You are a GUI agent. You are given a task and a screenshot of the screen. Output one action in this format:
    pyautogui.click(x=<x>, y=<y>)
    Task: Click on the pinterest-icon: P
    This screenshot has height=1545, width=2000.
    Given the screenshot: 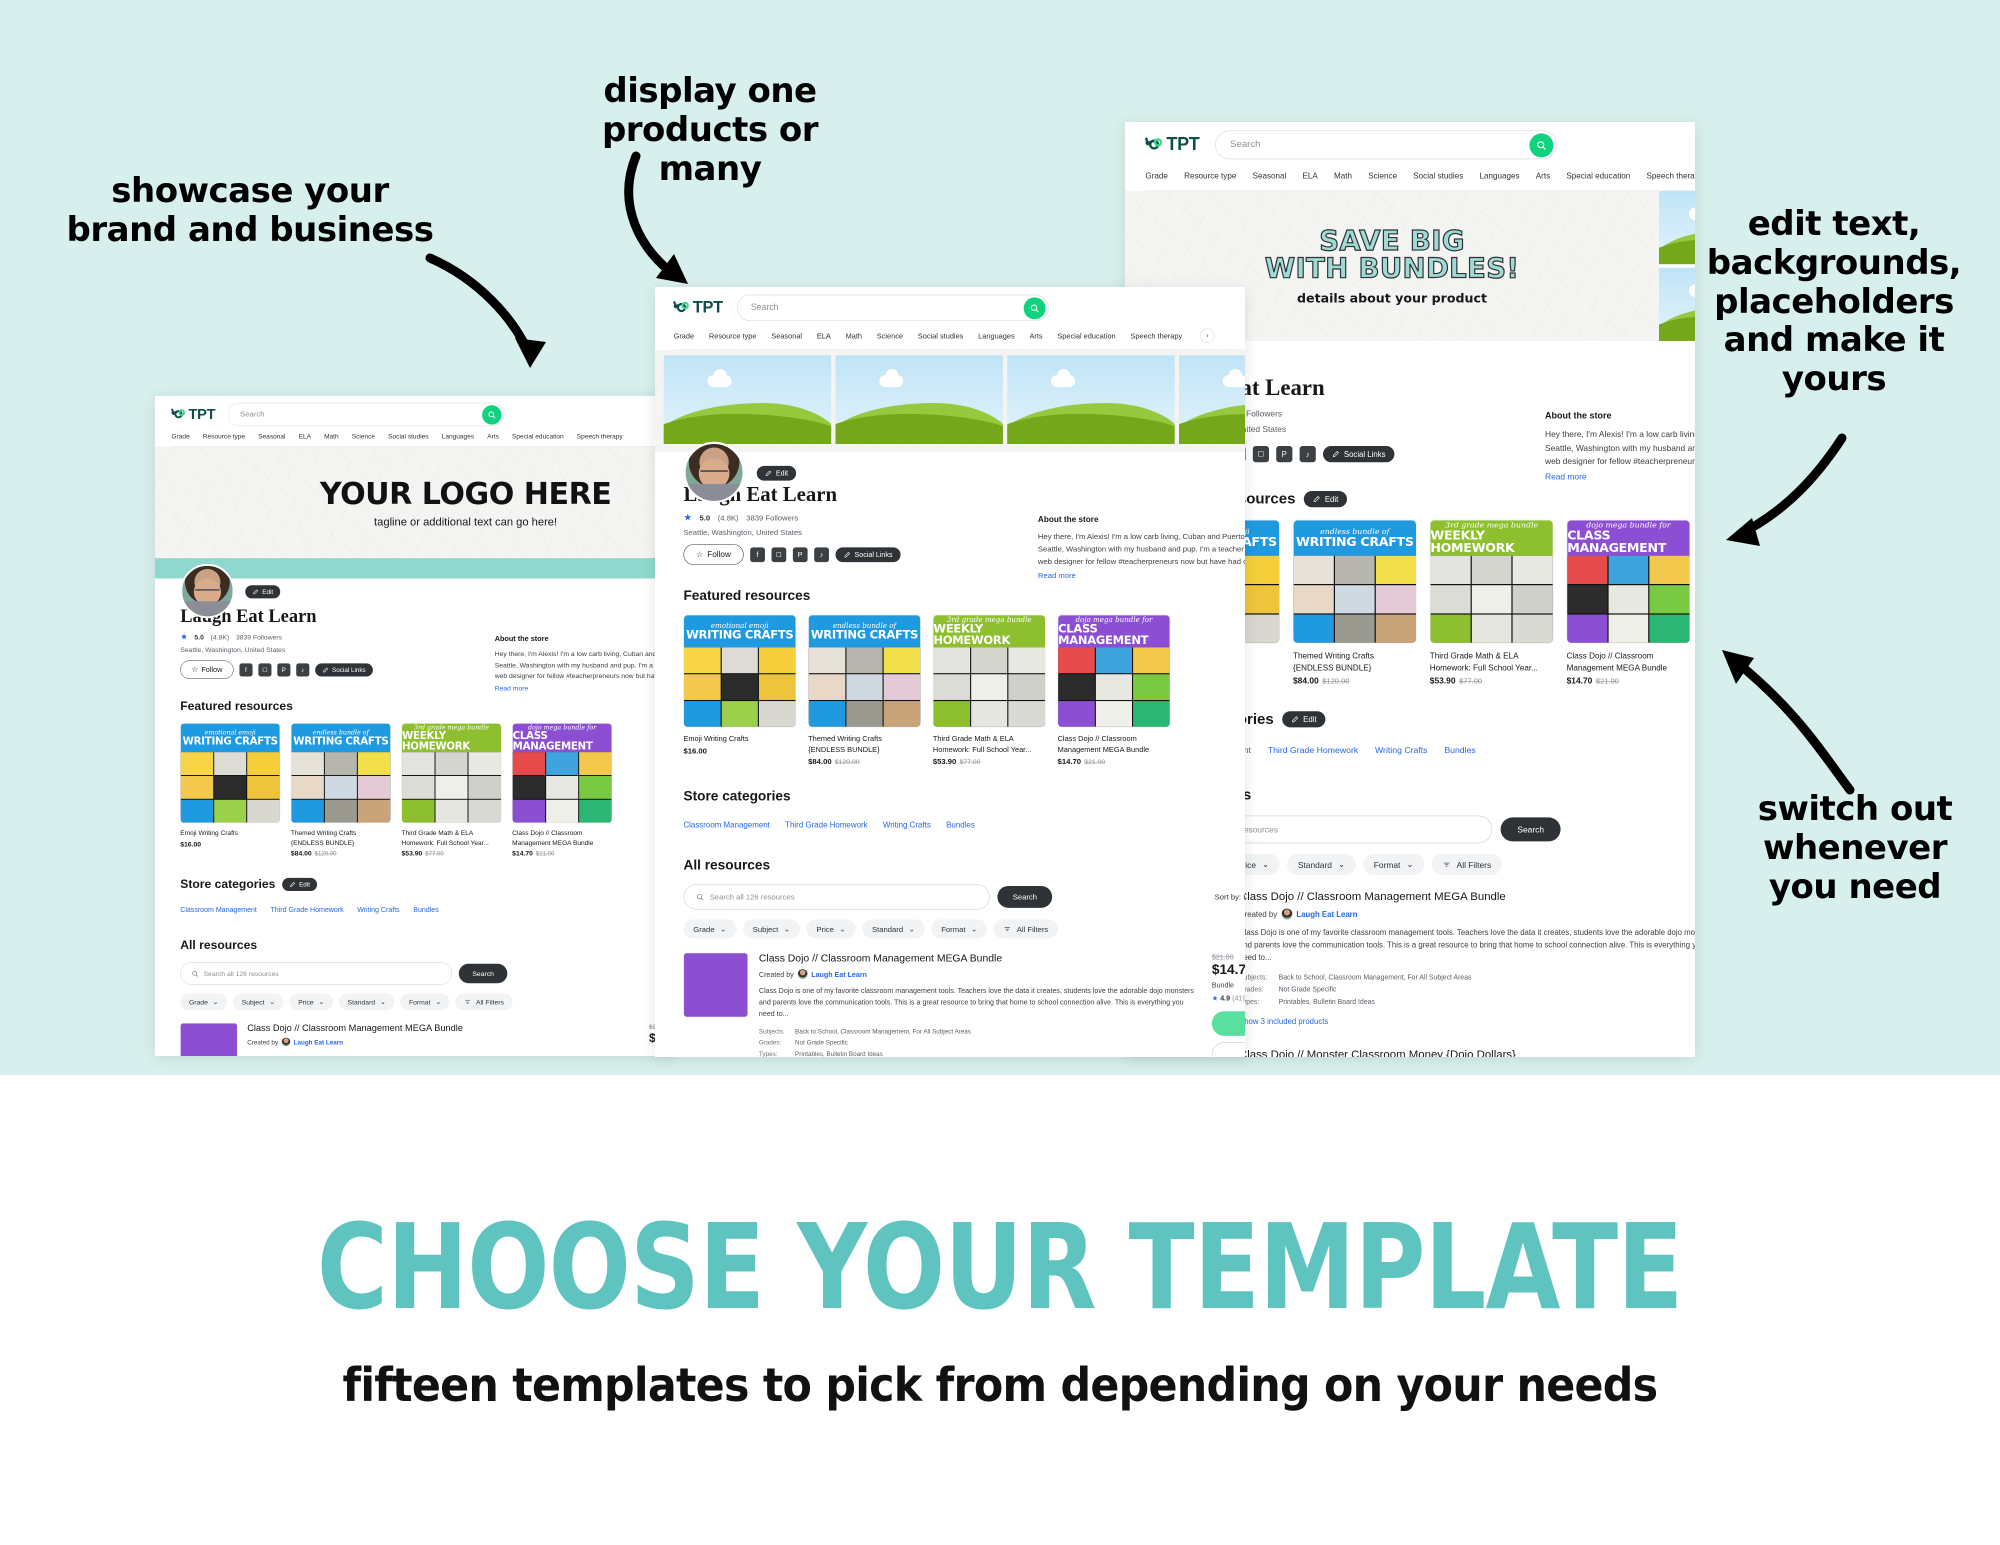 What is the action you would take?
    pyautogui.click(x=284, y=670)
    